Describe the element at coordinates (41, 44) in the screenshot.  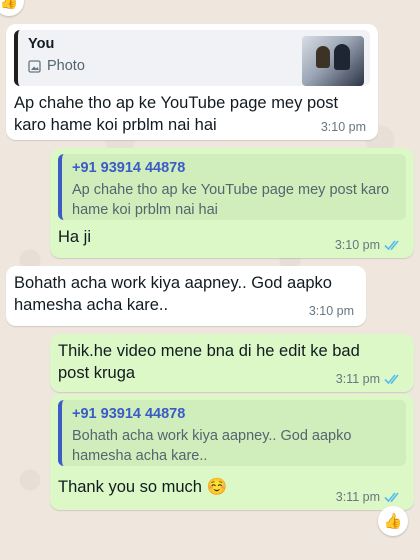
I see `quoted-author: You` at that location.